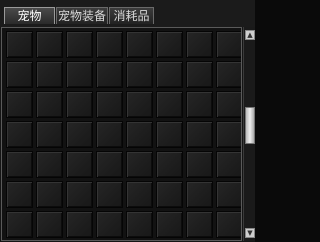 This screenshot has height=242, width=320. Describe the element at coordinates (29, 15) in the screenshot. I see `tab-pets: 宠物` at that location.